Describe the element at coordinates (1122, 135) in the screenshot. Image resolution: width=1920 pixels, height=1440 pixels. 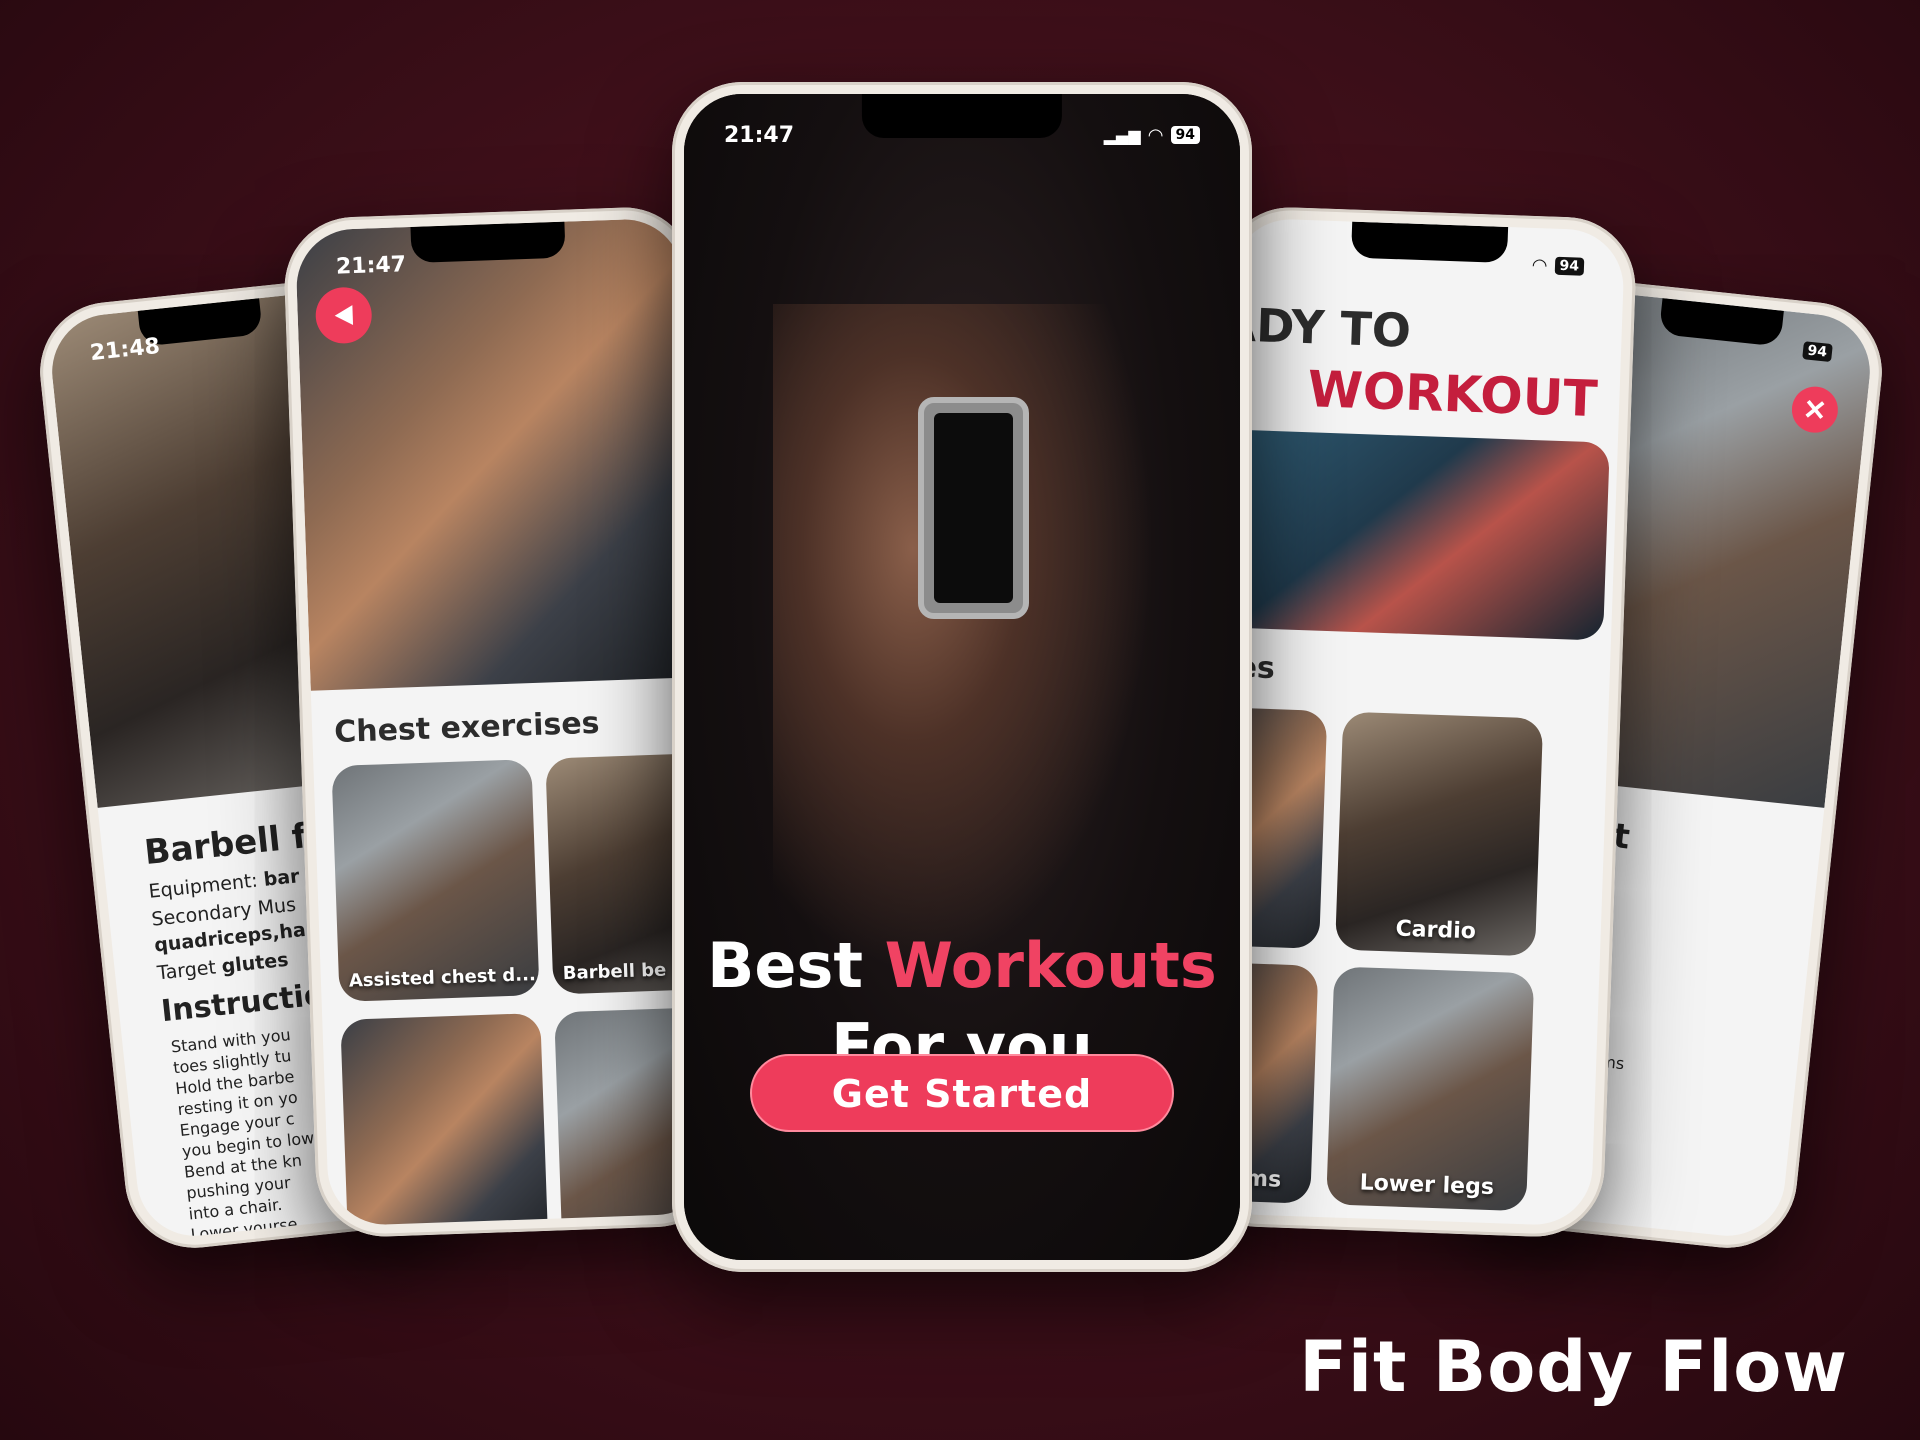
I see `signal-icon: ▂▄▆` at that location.